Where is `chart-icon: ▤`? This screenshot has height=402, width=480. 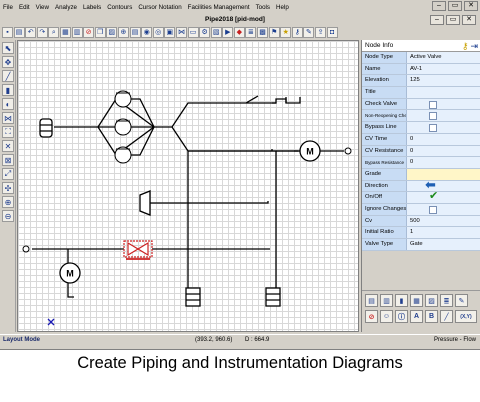
chart-icon: ▤ is located at coordinates (371, 300).